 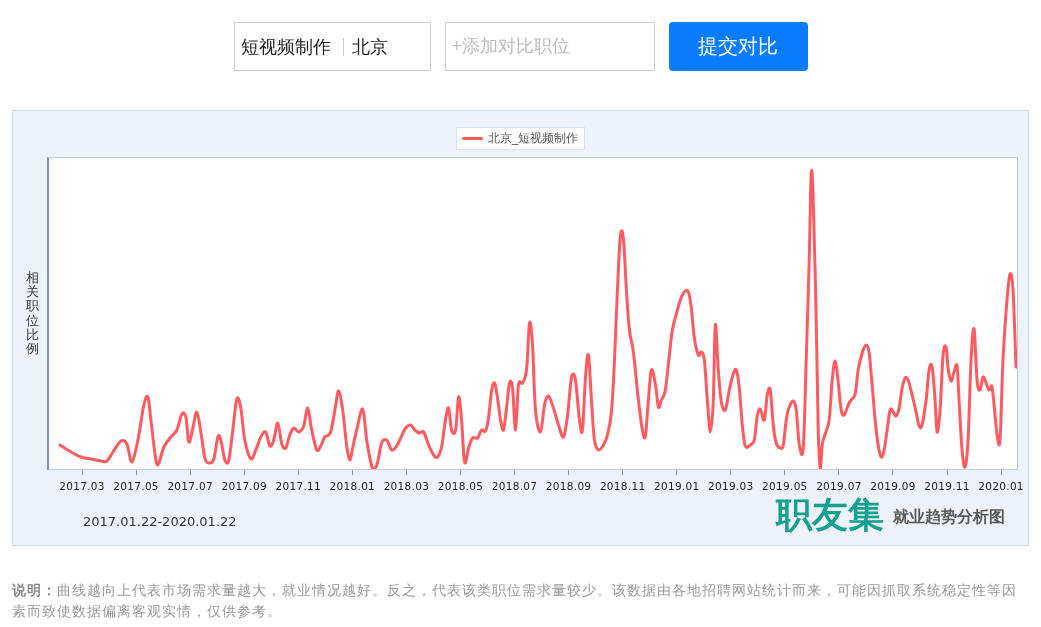 I want to click on brand-logo: 职友集, so click(x=830, y=515).